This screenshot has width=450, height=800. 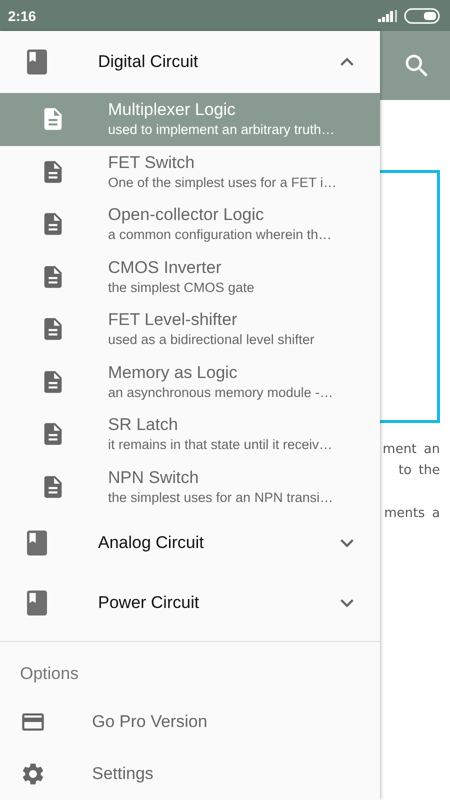 I want to click on signal-icon, so click(x=388, y=16).